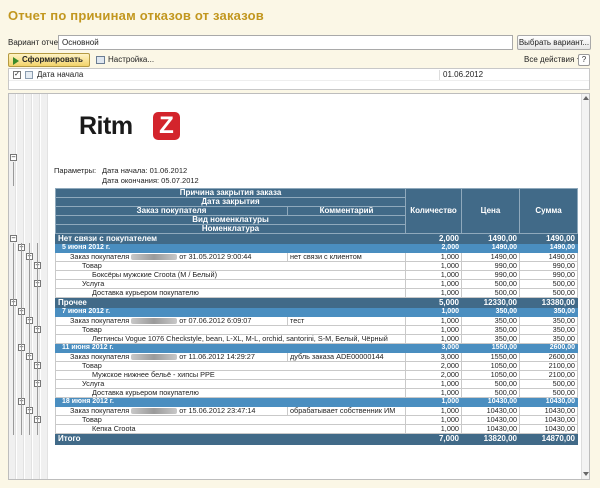 The width and height of the screenshot is (600, 488). Describe the element at coordinates (230, 275) in the screenshot. I see `row-label: Боксёры мужские Croota (M / Белый)` at that location.